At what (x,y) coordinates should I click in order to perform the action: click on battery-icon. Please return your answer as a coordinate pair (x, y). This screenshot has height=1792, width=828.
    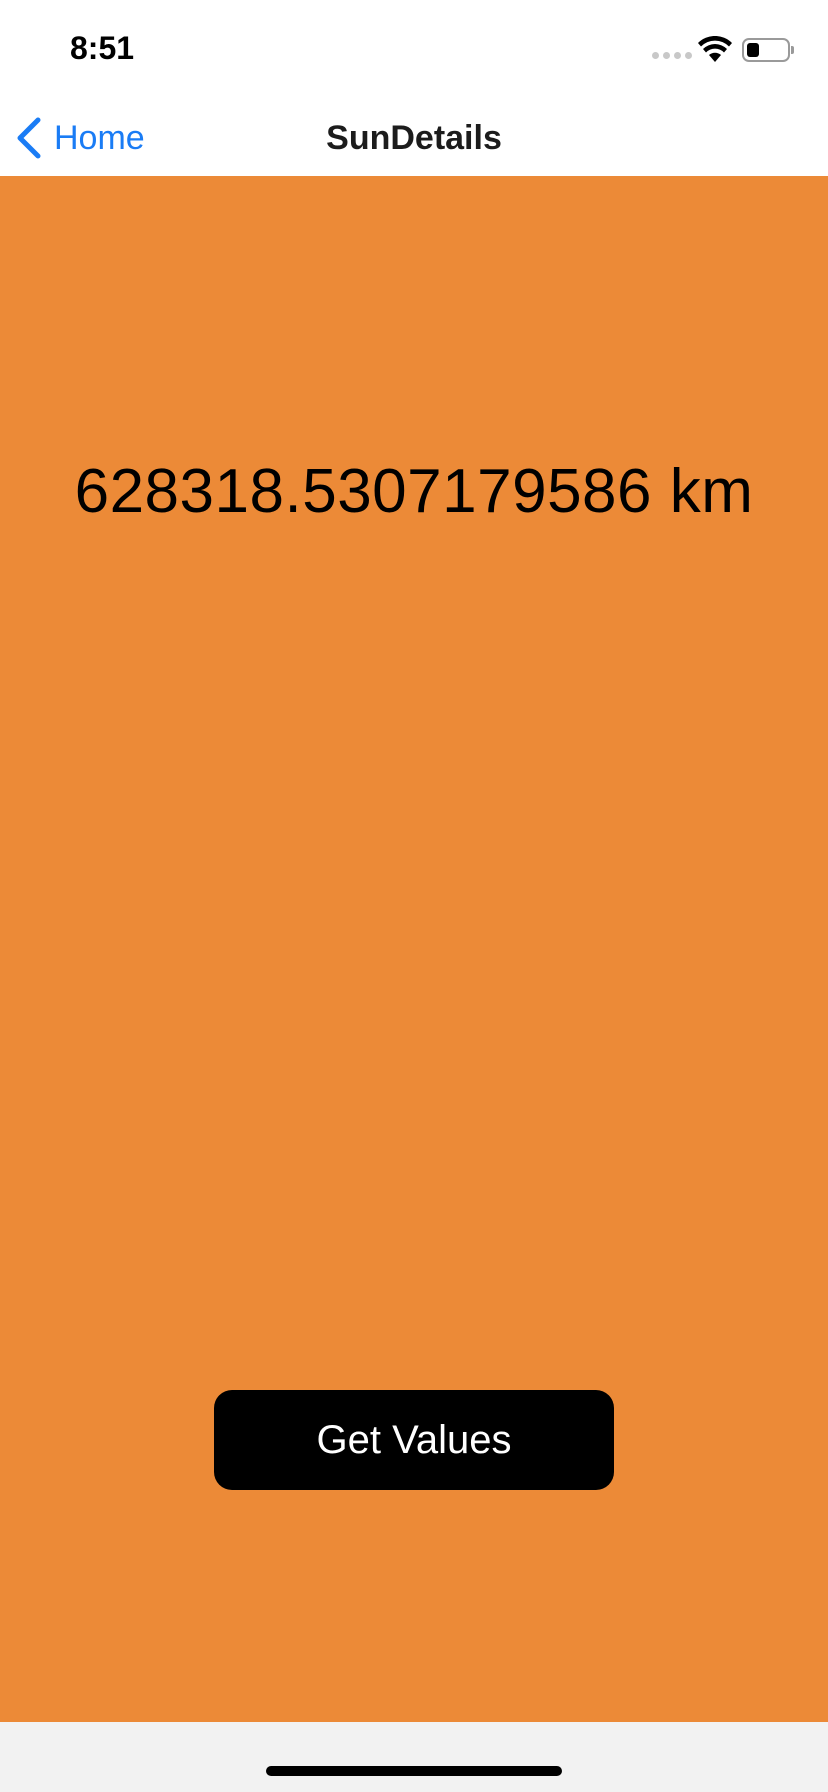
    Looking at the image, I should click on (766, 50).